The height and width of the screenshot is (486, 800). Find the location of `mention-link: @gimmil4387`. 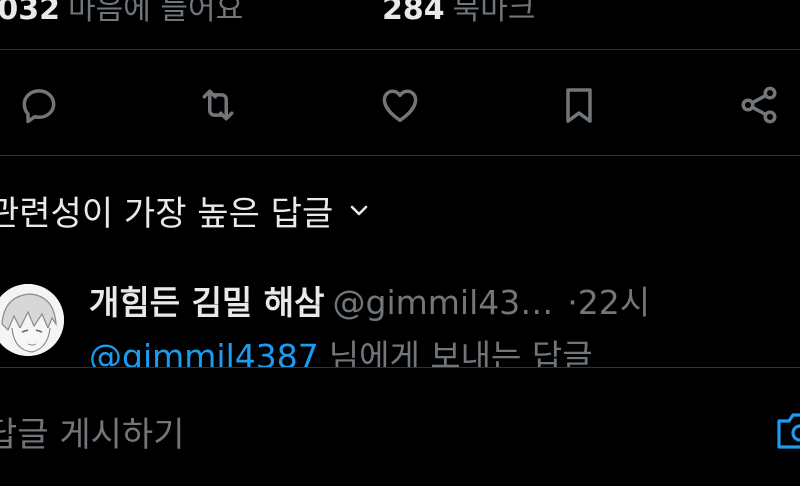

mention-link: @gimmil4387 is located at coordinates (204, 352).